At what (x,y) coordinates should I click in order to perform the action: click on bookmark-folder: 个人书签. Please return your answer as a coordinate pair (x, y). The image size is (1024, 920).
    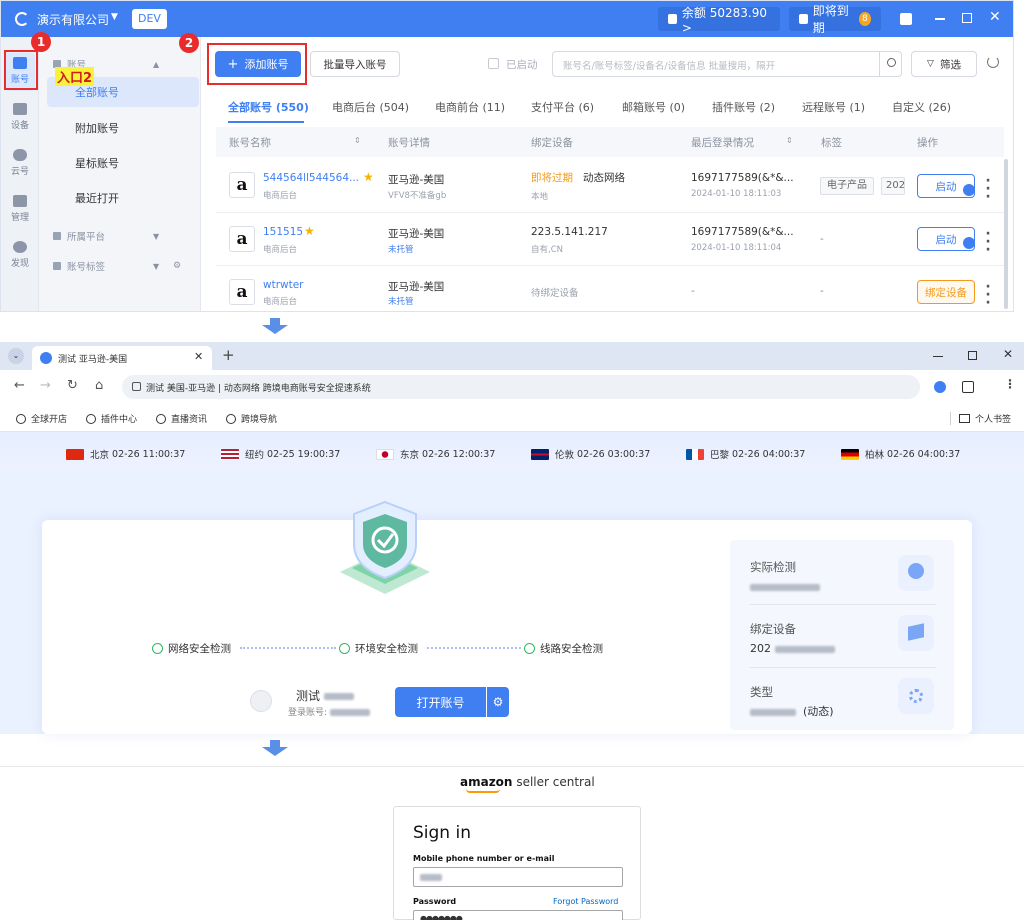
    Looking at the image, I should click on (980, 418).